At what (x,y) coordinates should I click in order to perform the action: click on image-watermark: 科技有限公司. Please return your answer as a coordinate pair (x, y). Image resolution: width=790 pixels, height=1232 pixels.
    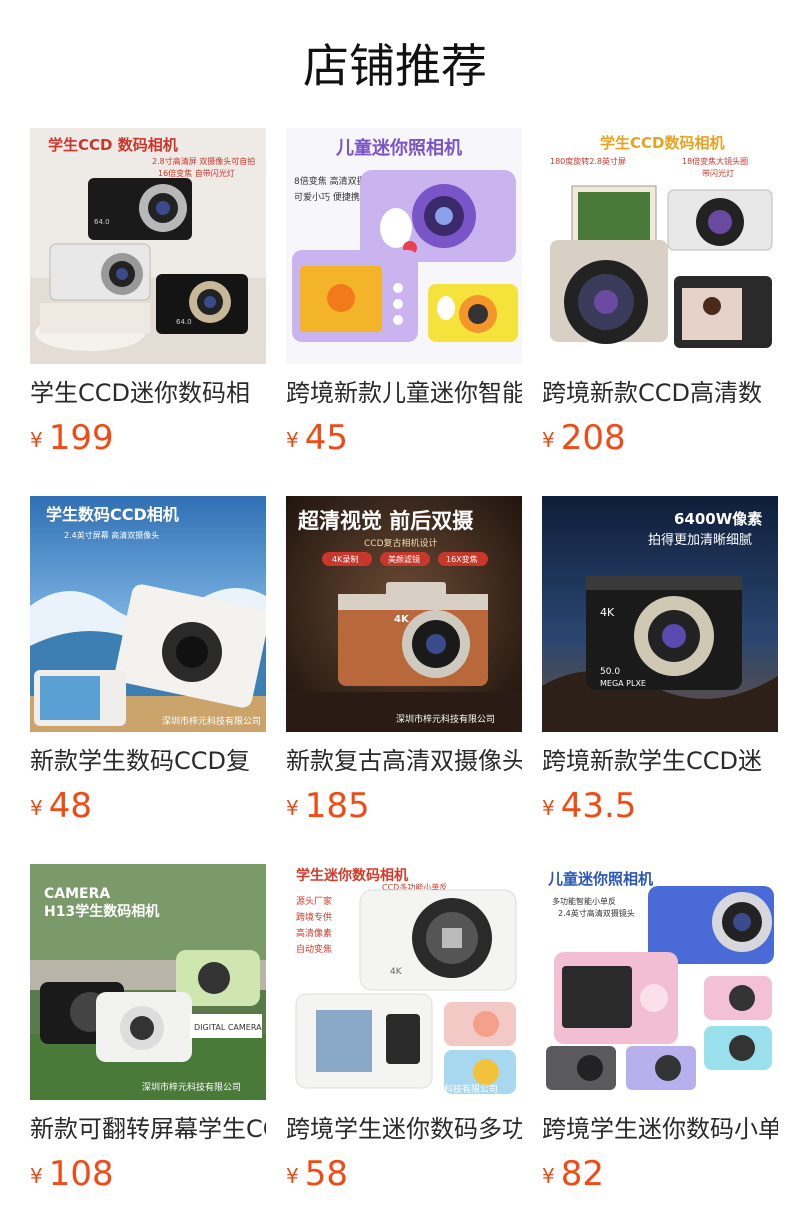
    Looking at the image, I should click on (471, 1089).